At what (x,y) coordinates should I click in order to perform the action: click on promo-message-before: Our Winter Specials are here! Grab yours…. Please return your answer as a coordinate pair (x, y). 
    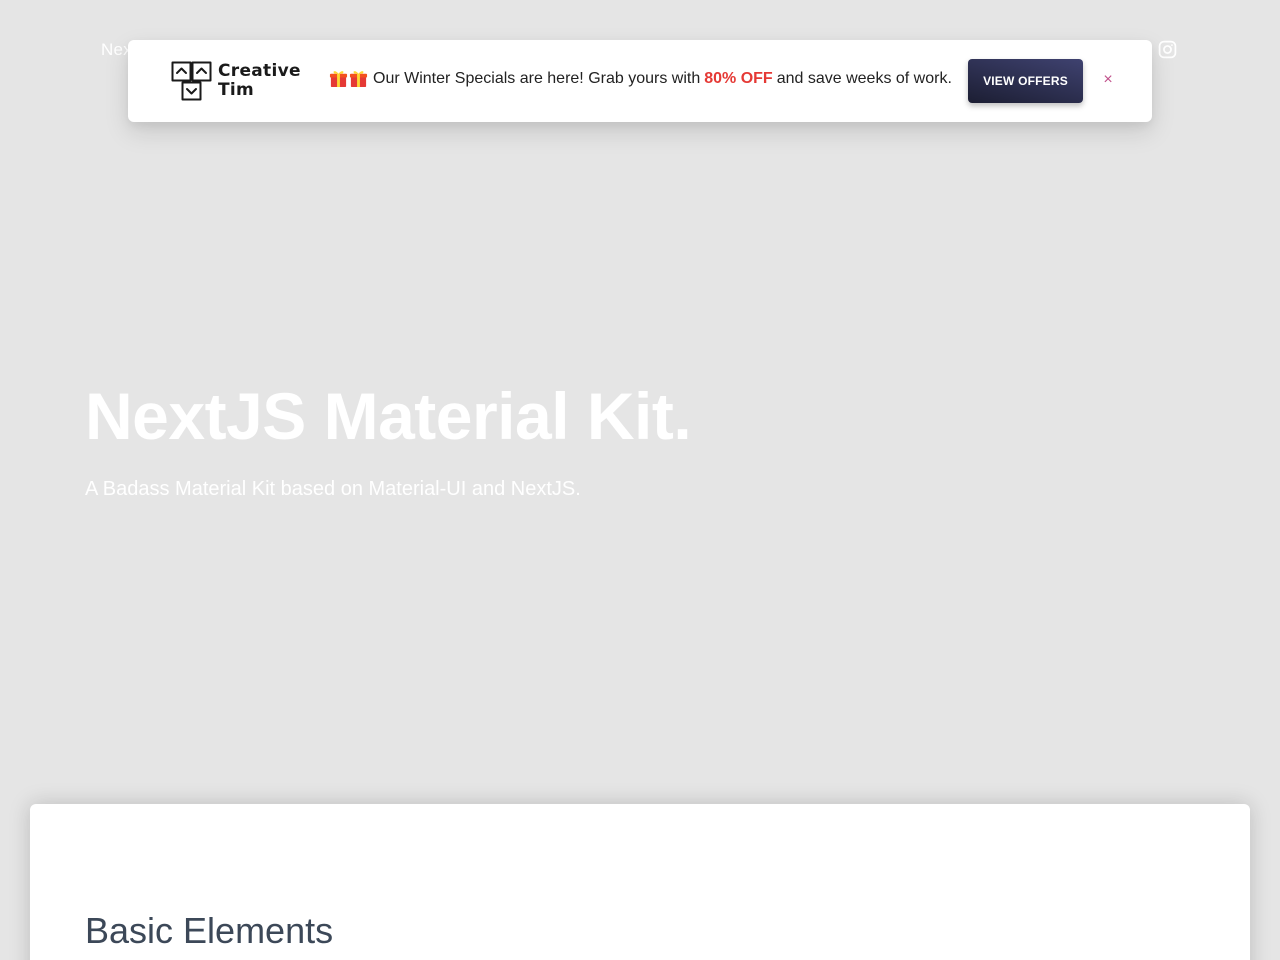
    Looking at the image, I should click on (537, 78).